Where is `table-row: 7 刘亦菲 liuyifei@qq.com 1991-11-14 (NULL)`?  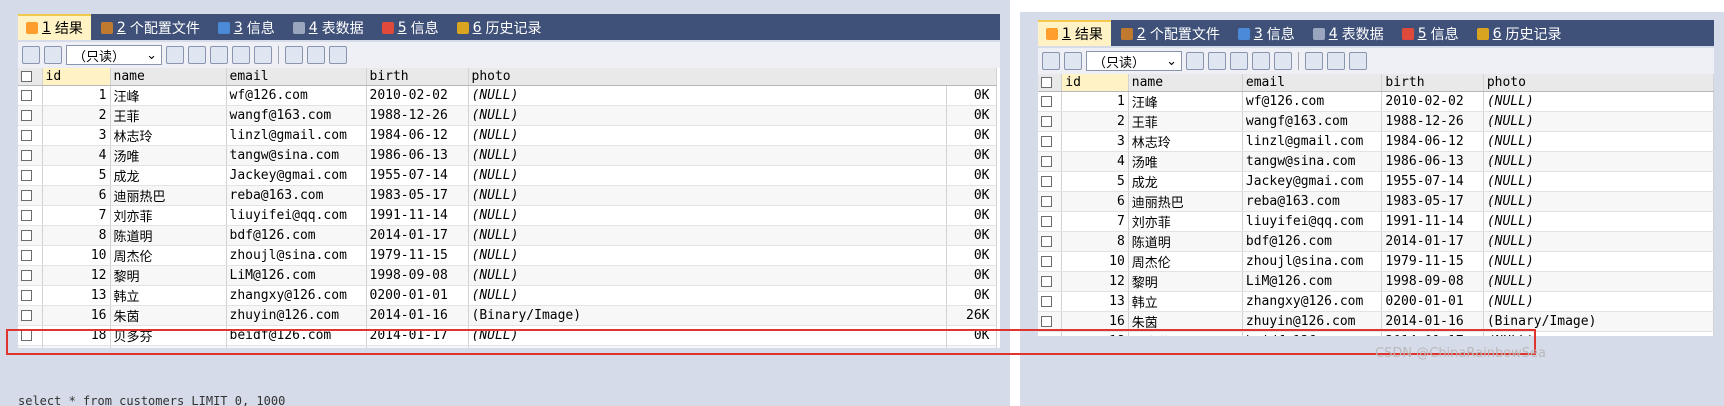 table-row: 7 刘亦菲 liuyifei@qq.com 1991-11-14 (NULL) is located at coordinates (1376, 221).